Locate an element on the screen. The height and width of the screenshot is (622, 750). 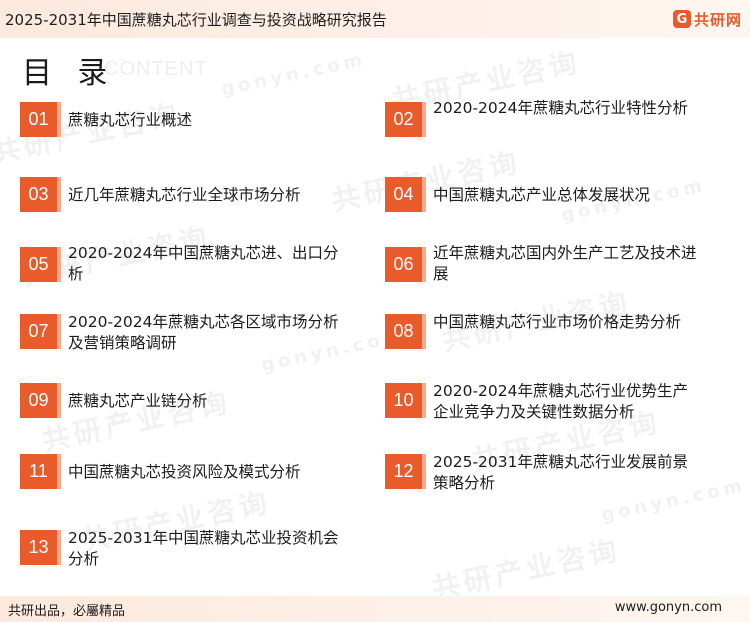
brand-logo-icon: G is located at coordinates (681, 19).